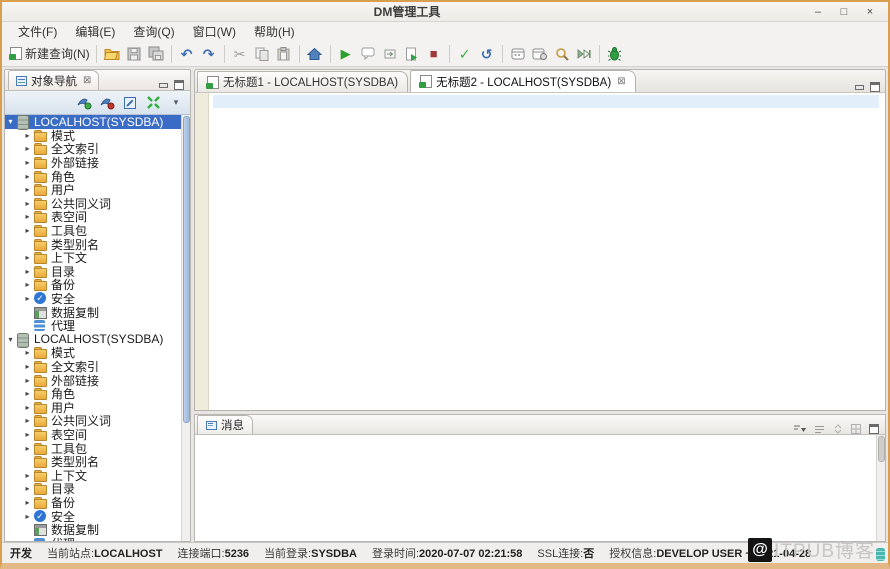 Image resolution: width=890 pixels, height=569 pixels. I want to click on tab-untitled-2: 无标题2 - LOCALHOST(SYSDBA) ⊠, so click(523, 81).